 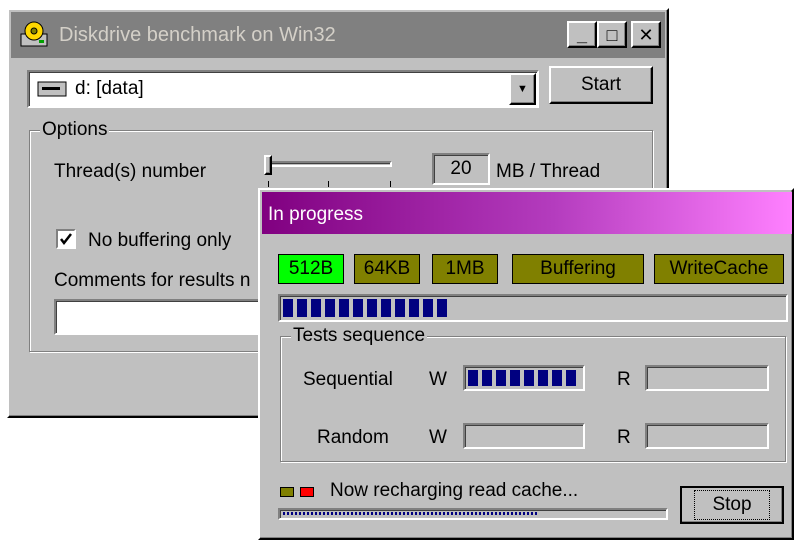 I want to click on mb-value: 20, so click(x=461, y=169).